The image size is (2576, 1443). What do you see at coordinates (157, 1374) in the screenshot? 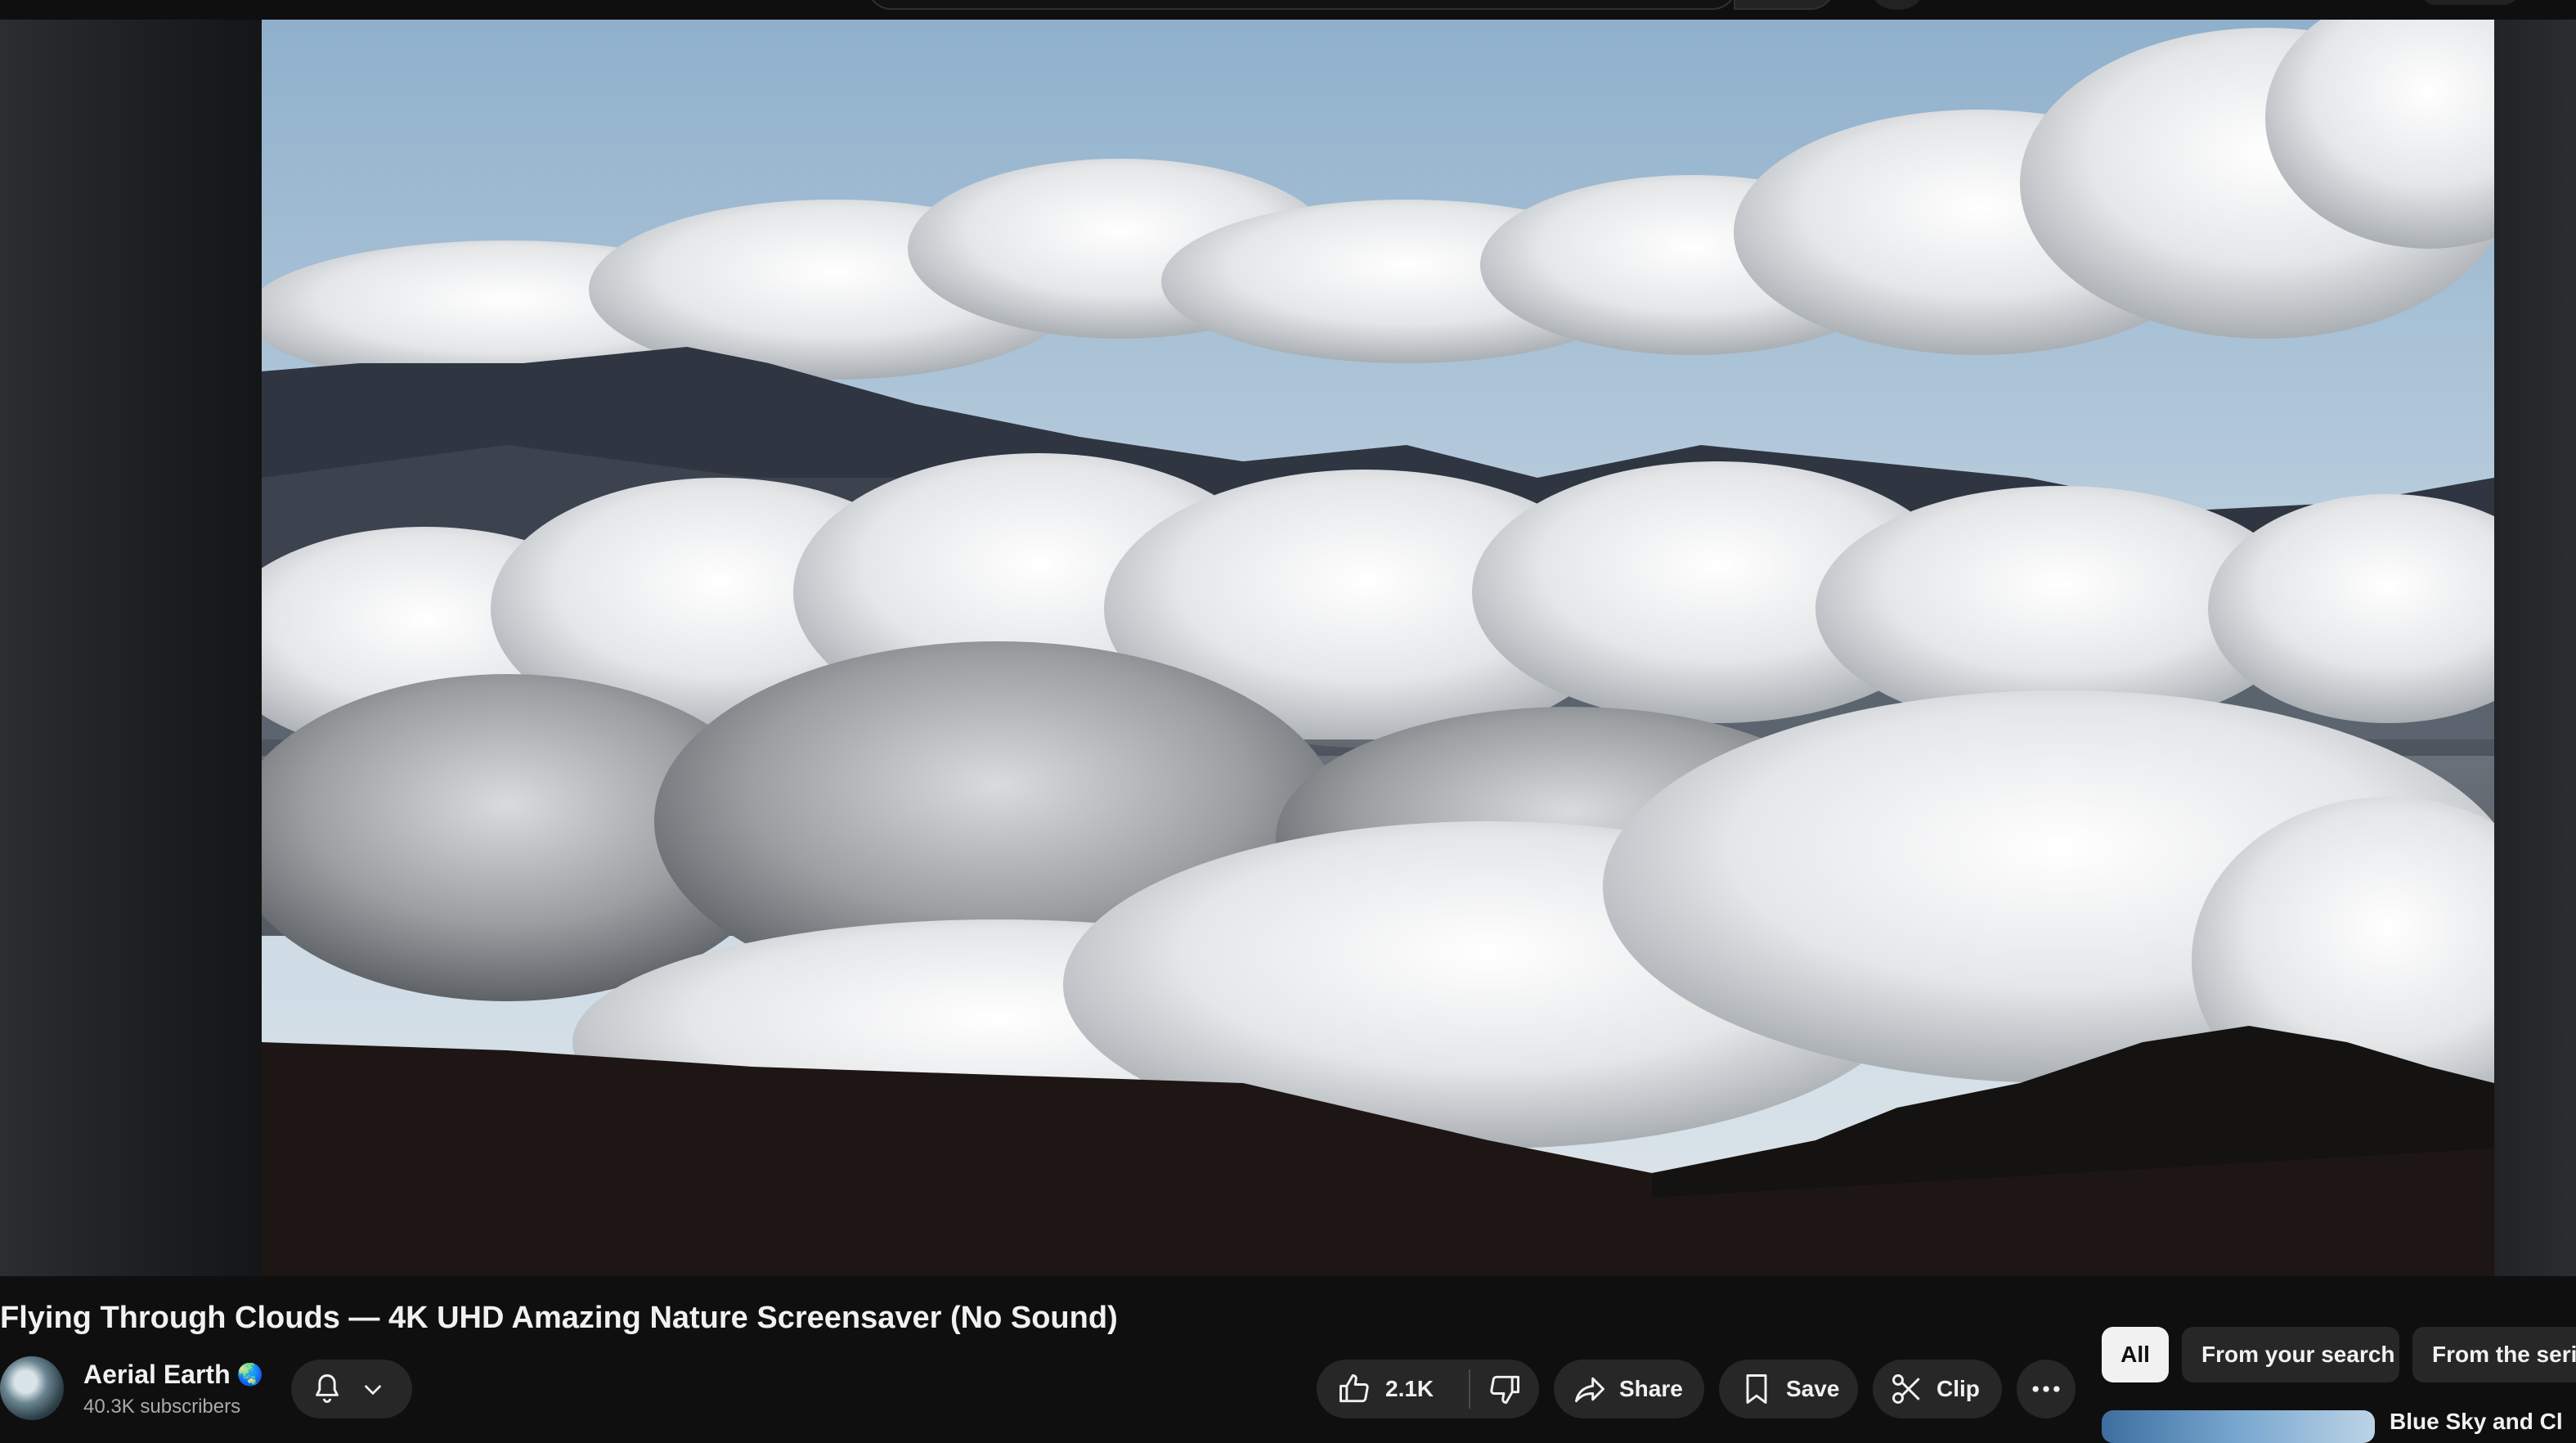
I see `channel-name-text: Aerial Earth` at bounding box center [157, 1374].